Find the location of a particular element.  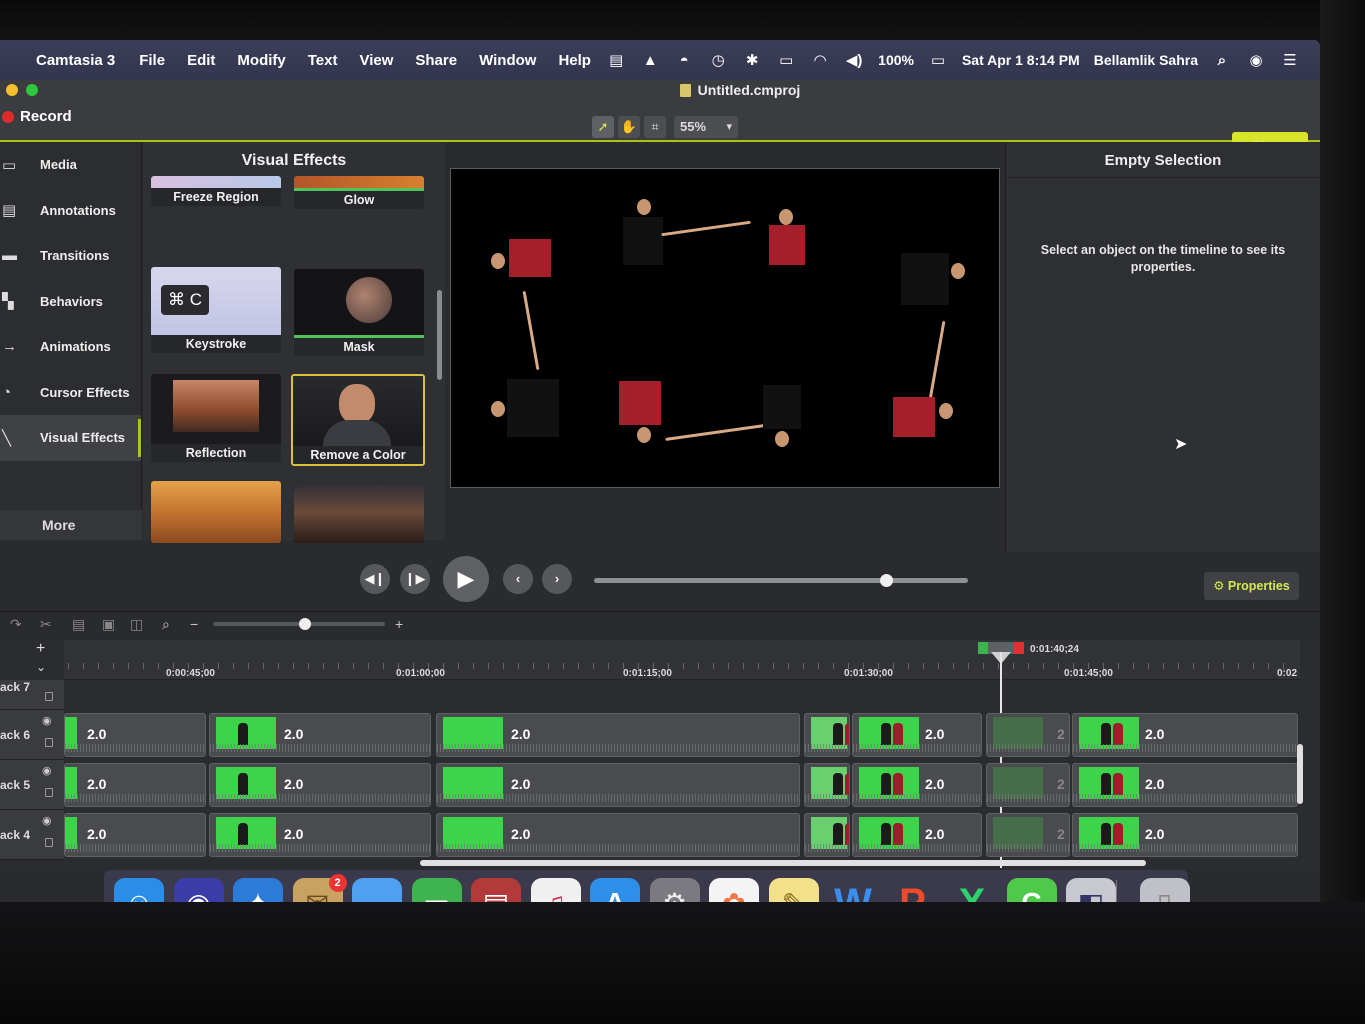

select-tool-icon: ➚ is located at coordinates (603, 127).